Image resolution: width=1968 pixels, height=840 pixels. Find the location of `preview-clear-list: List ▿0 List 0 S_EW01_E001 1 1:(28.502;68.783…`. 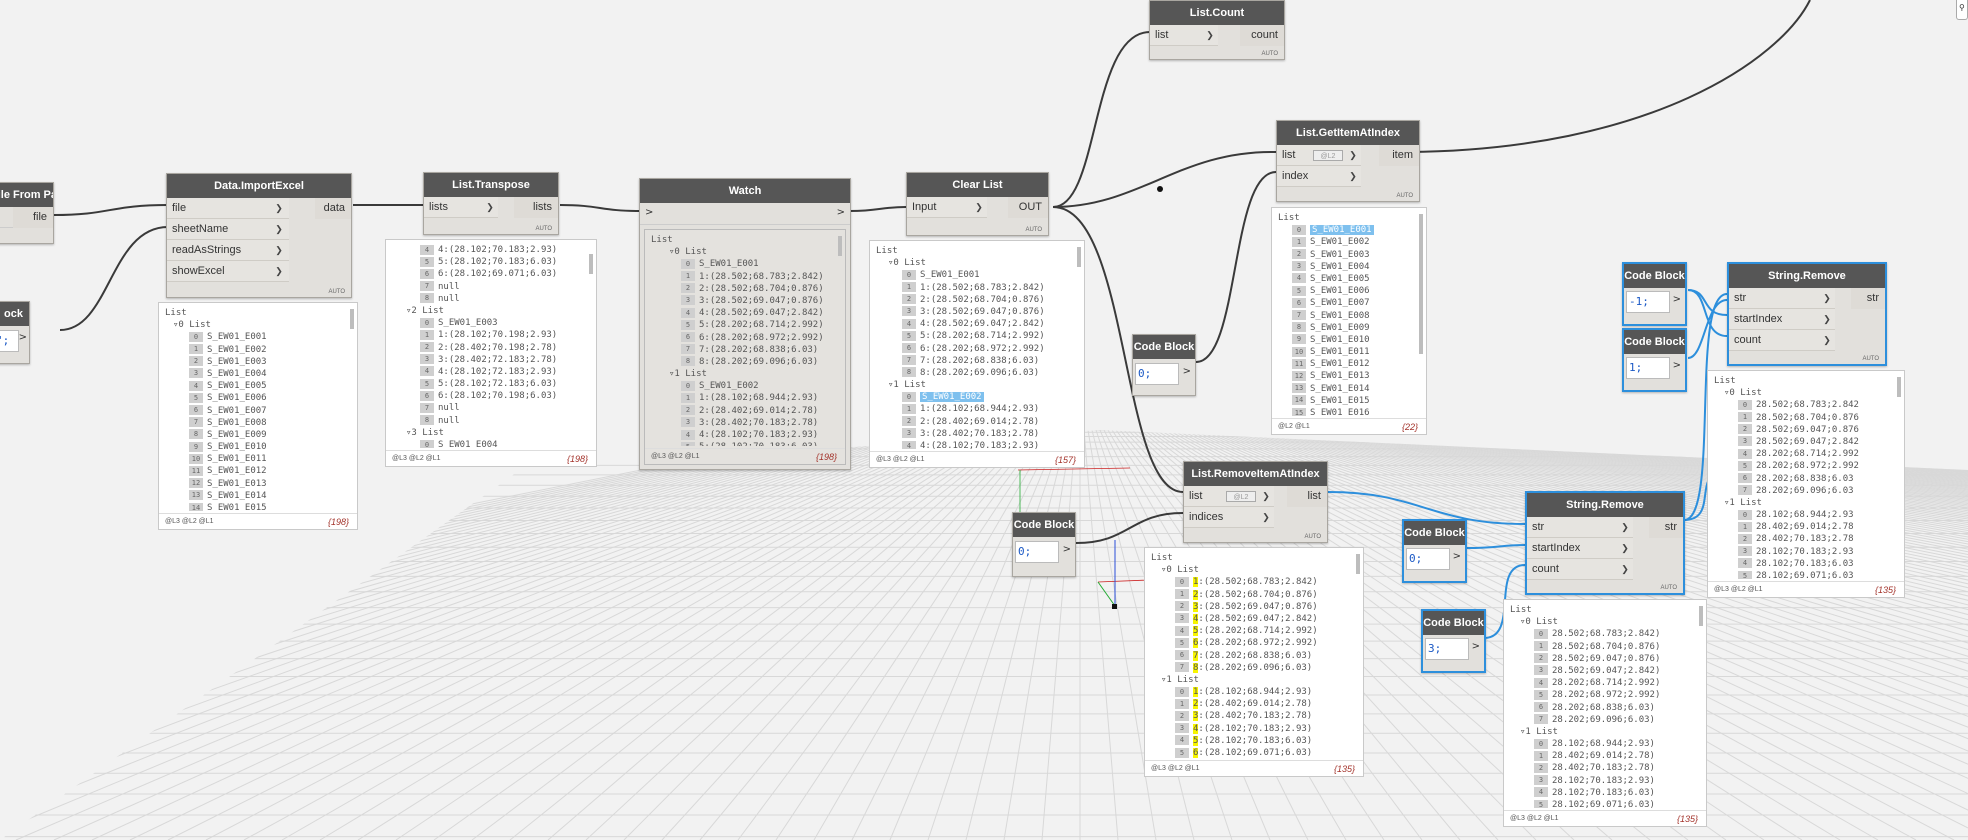

preview-clear-list: List ▿0 List 0 S_EW01_E001 1 1:(28.502;68.783… is located at coordinates (977, 354).